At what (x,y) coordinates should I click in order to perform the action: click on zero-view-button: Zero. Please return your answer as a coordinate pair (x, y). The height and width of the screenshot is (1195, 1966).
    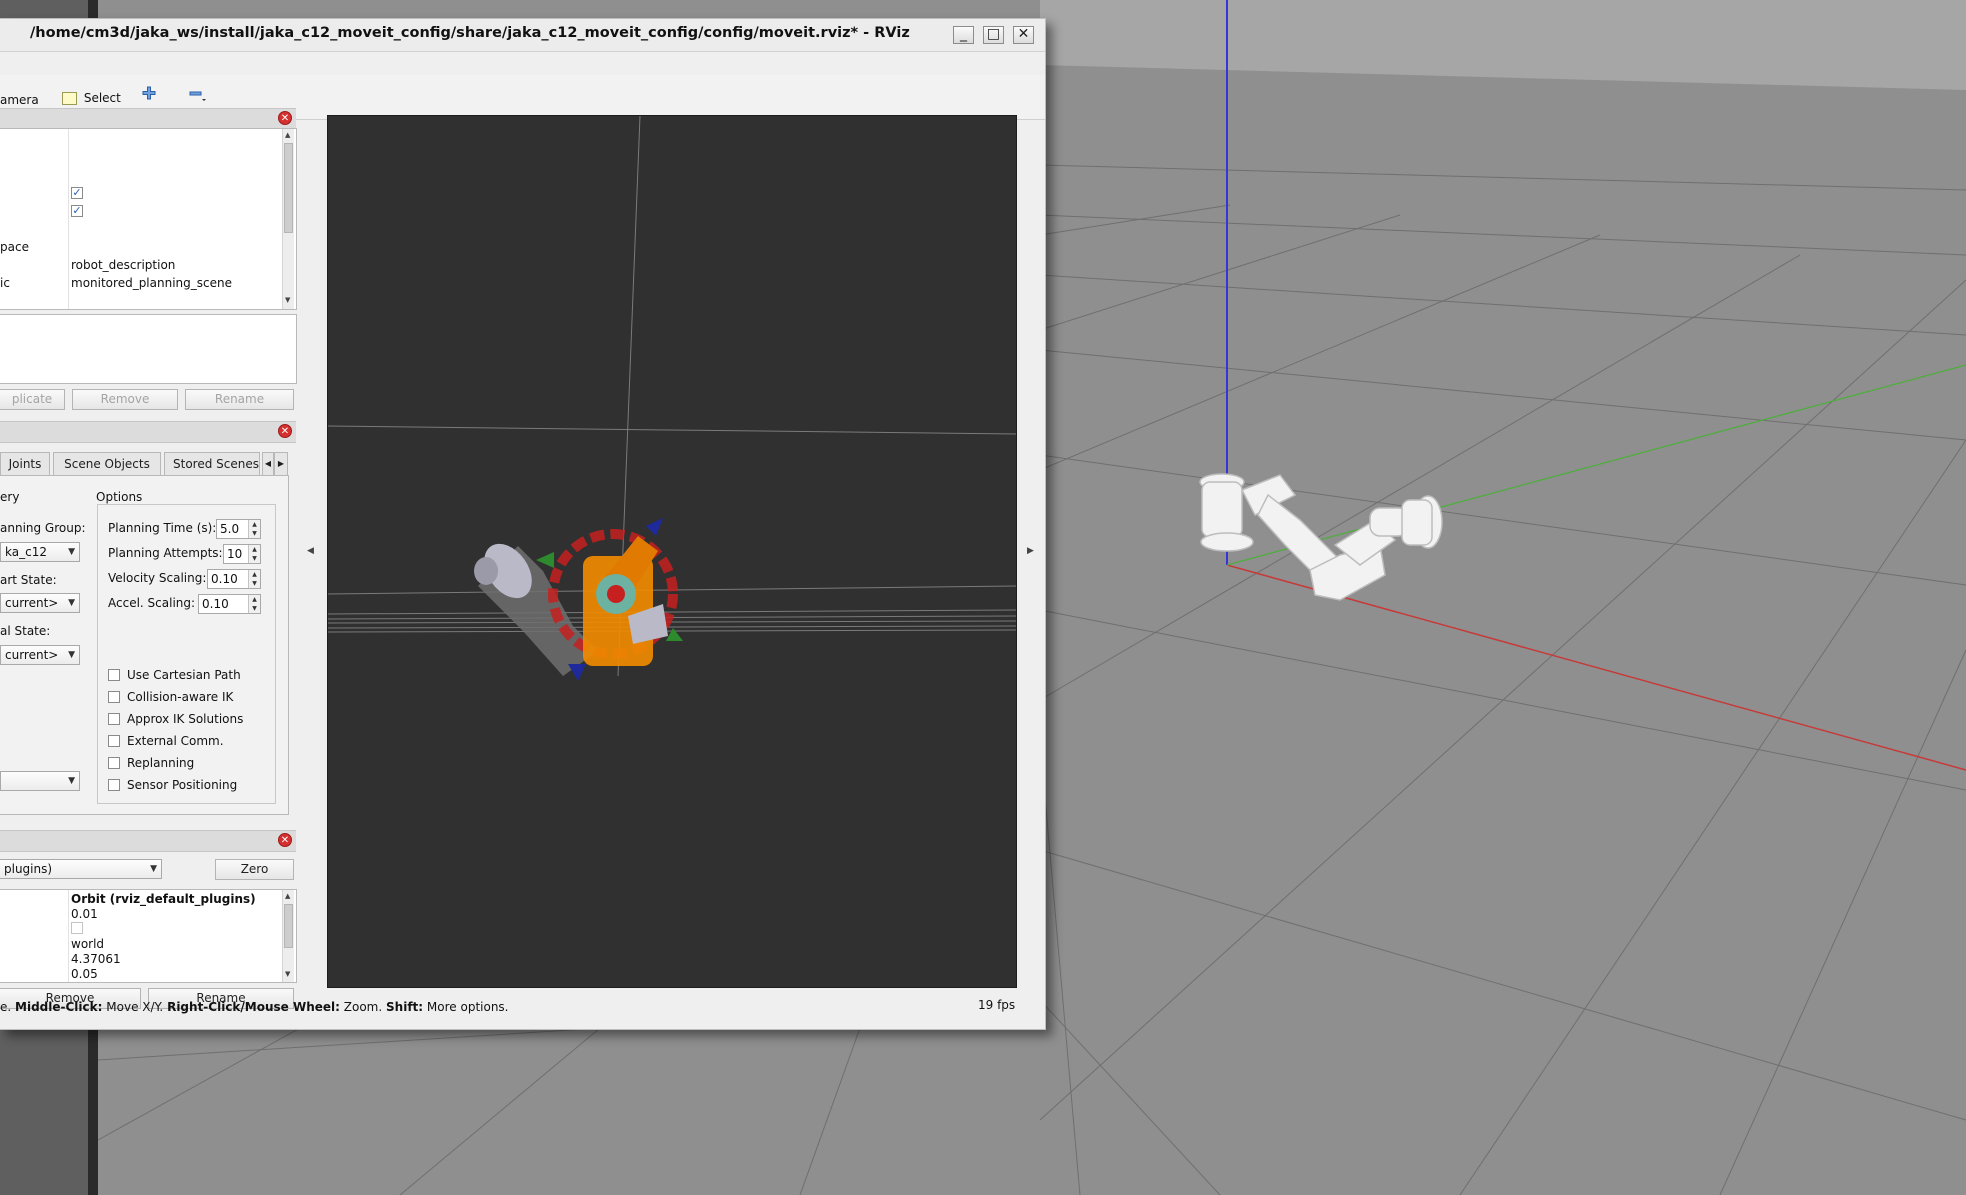
    Looking at the image, I should click on (254, 869).